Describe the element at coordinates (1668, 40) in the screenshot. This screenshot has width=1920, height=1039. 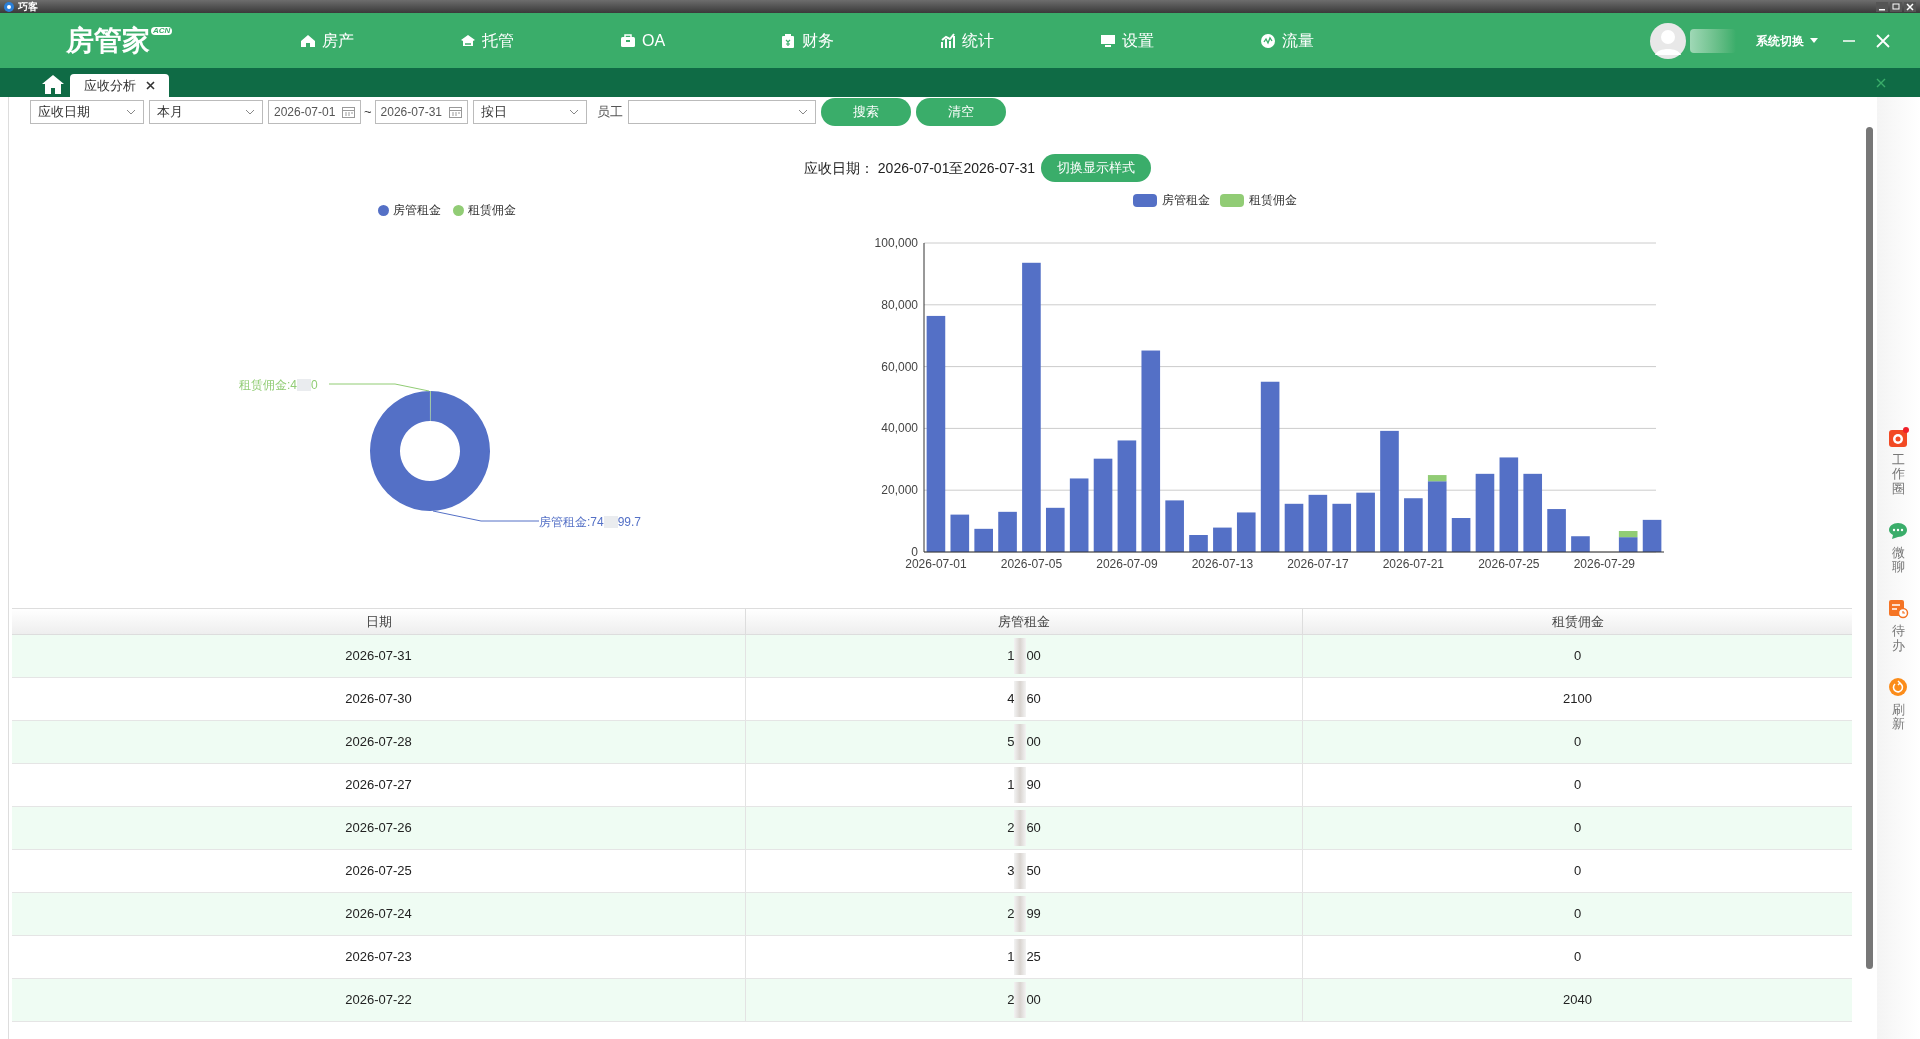
I see `avatar-icon` at that location.